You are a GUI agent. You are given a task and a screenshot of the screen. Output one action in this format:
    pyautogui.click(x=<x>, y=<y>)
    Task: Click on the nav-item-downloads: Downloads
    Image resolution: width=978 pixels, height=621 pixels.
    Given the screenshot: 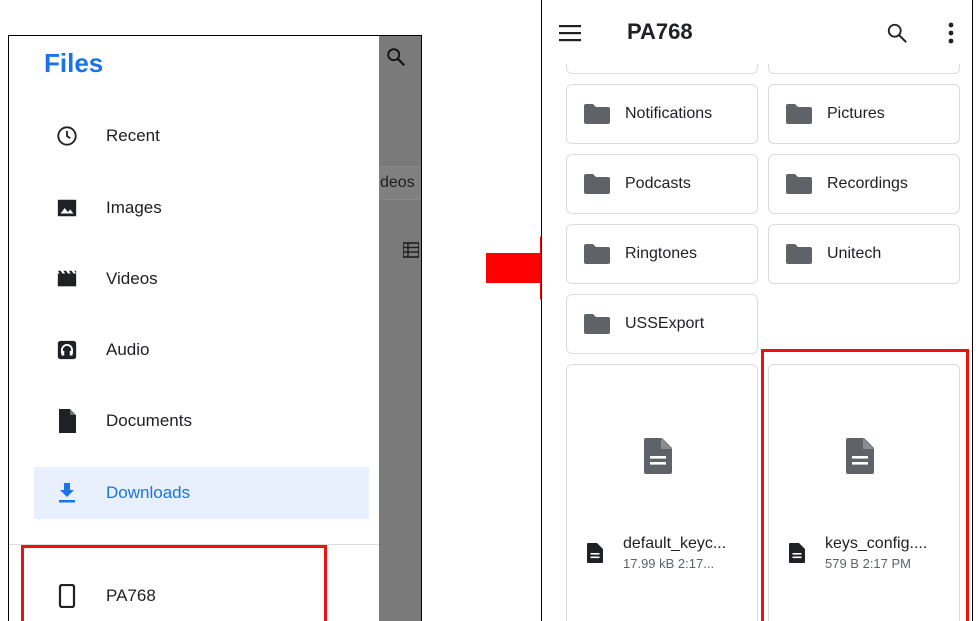 What is the action you would take?
    pyautogui.click(x=201, y=493)
    